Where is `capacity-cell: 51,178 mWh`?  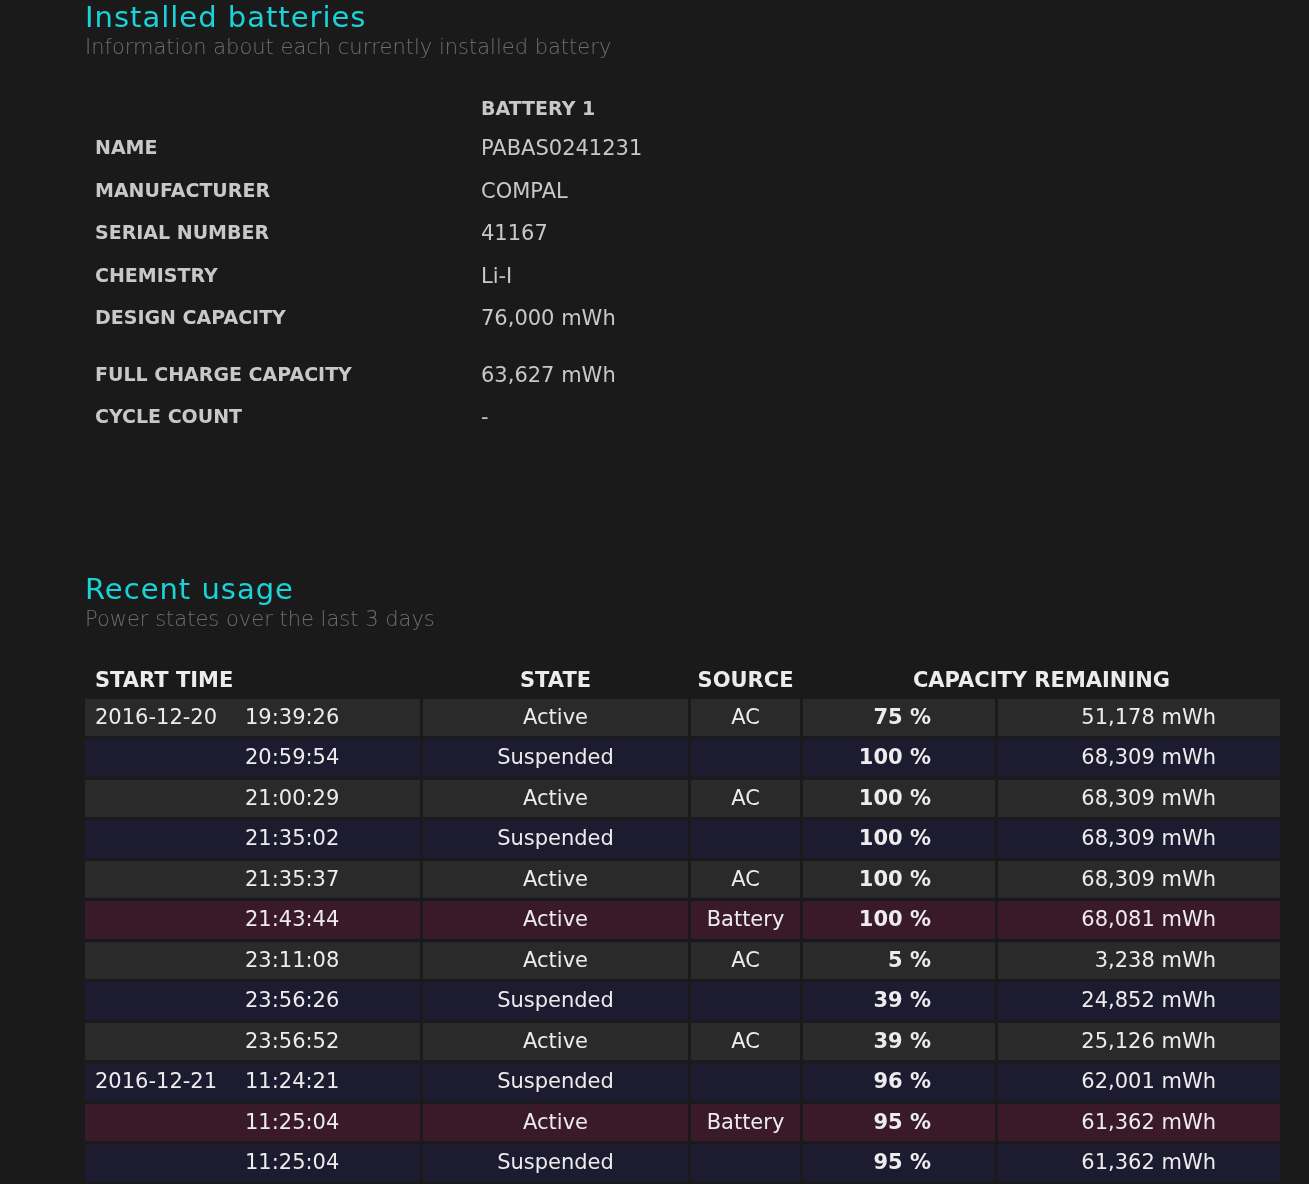
capacity-cell: 51,178 mWh is located at coordinates (1139, 717).